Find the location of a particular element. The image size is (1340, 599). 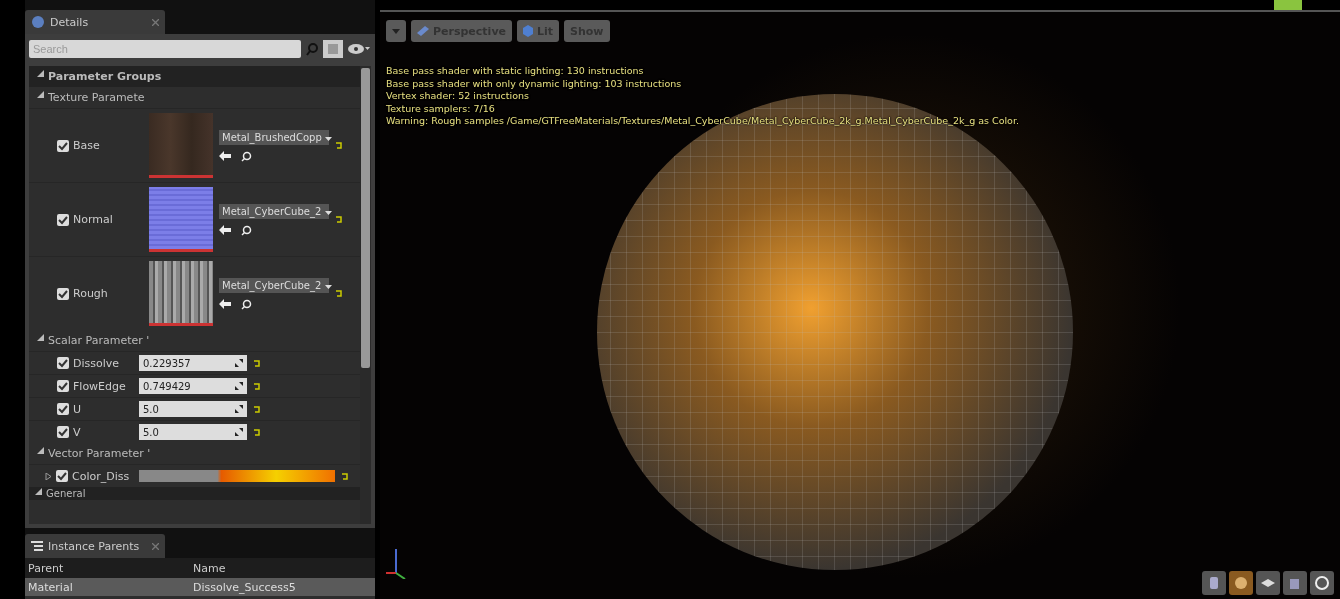

parameter-label: Color_Diss is located at coordinates (101, 476).